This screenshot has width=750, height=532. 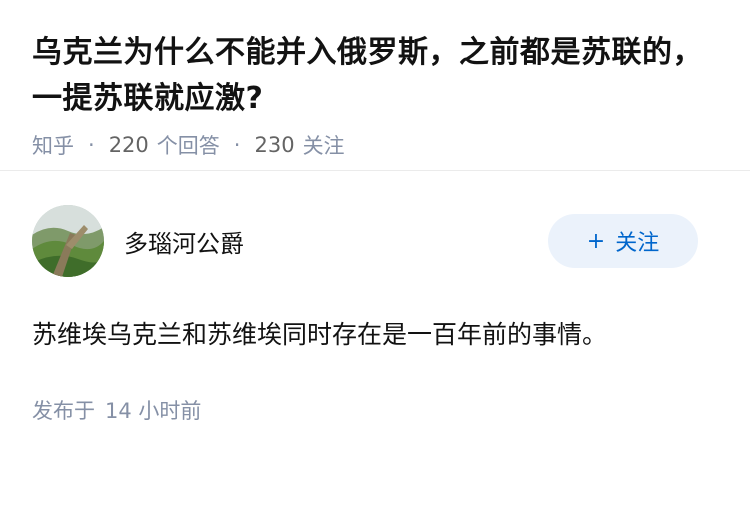 What do you see at coordinates (128, 145) in the screenshot?
I see `answers-count: 220` at bounding box center [128, 145].